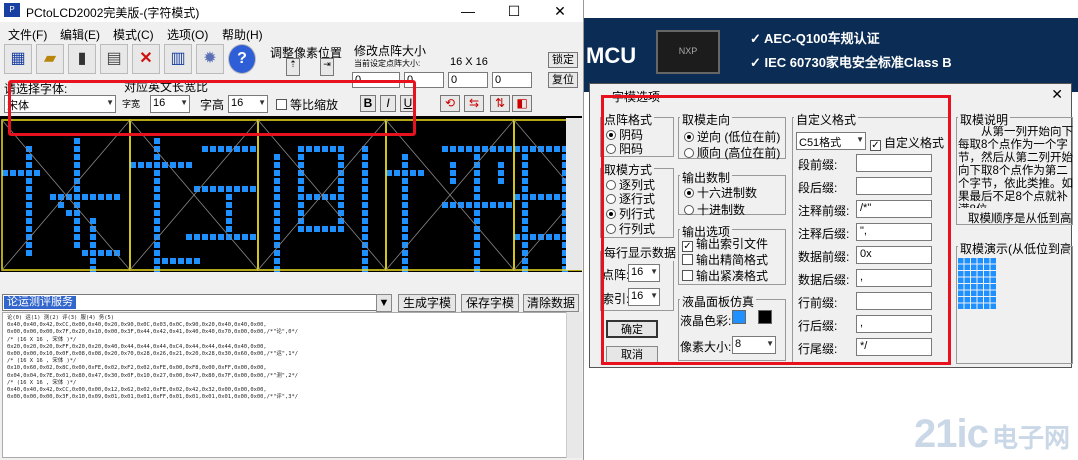 This screenshot has width=1078, height=460. Describe the element at coordinates (574, 385) in the screenshot. I see `output-scrollbar` at that location.